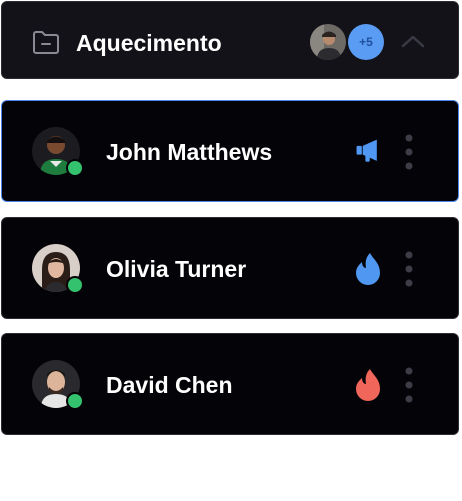 This screenshot has height=501, width=462. I want to click on megaphone-icon, so click(368, 152).